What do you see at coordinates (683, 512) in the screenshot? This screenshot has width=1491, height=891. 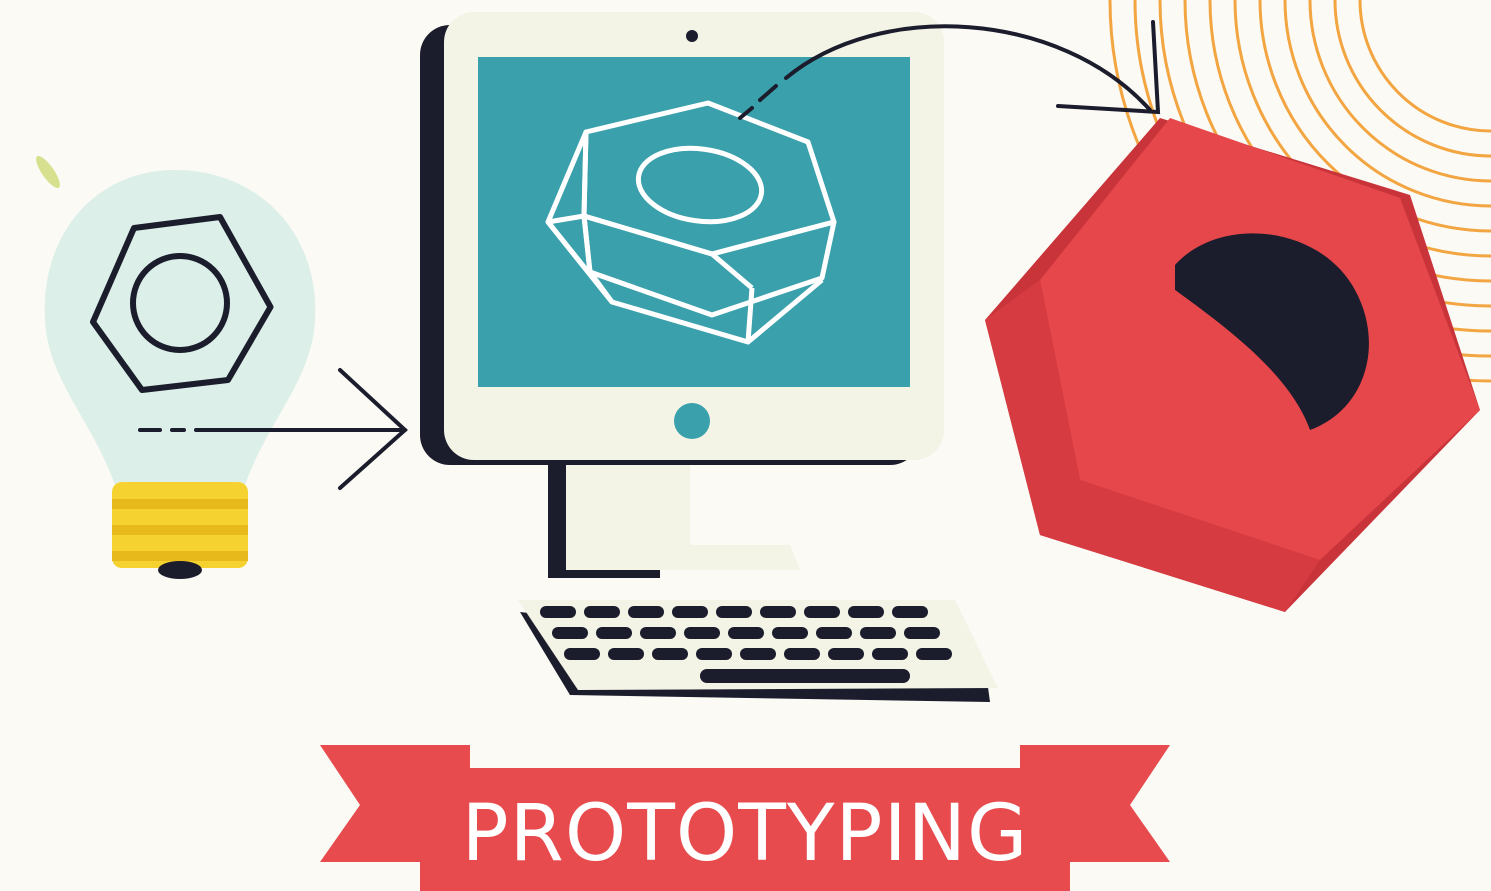 I see `monitor-stand` at bounding box center [683, 512].